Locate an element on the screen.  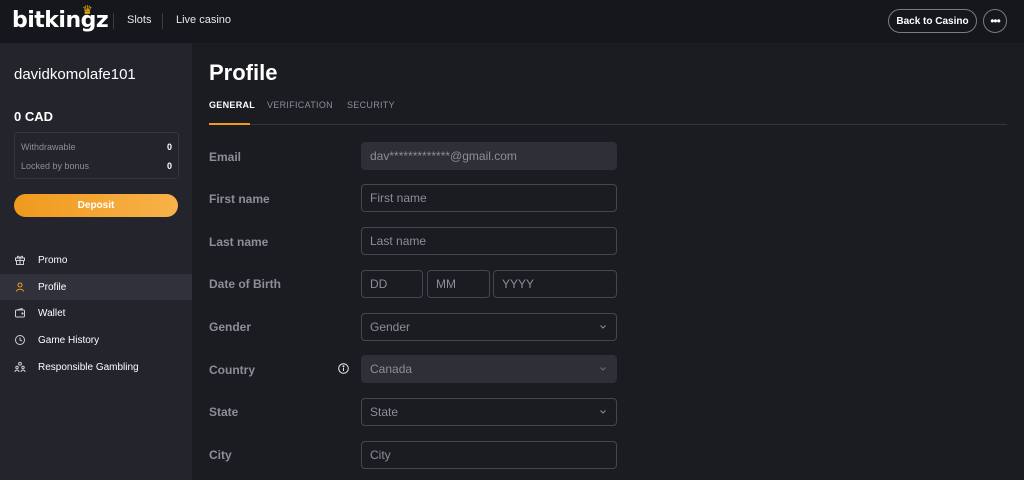
balance-details: Withdrawable 0 Locked by bonus 0 is located at coordinates (96, 155).